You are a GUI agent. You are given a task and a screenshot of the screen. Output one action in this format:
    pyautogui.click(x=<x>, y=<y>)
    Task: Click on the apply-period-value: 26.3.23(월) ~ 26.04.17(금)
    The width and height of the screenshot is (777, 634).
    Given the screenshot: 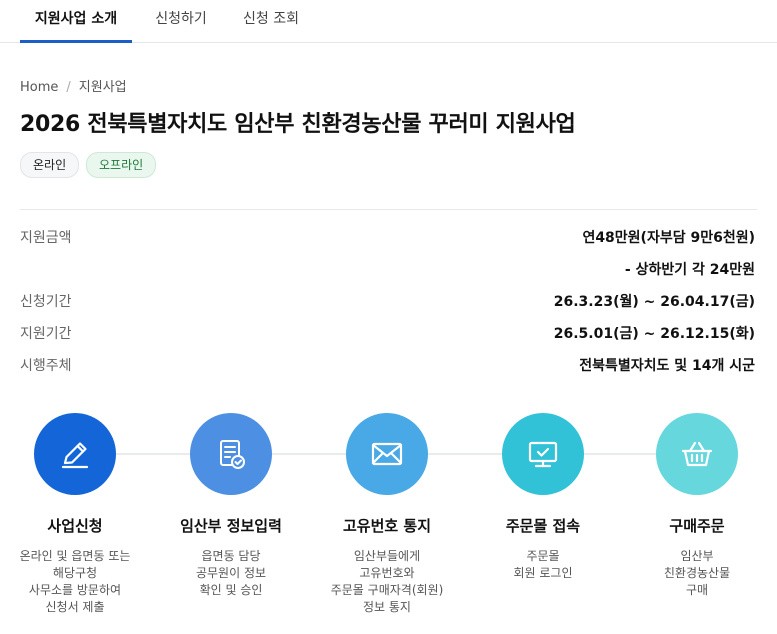 What is the action you would take?
    pyautogui.click(x=654, y=302)
    